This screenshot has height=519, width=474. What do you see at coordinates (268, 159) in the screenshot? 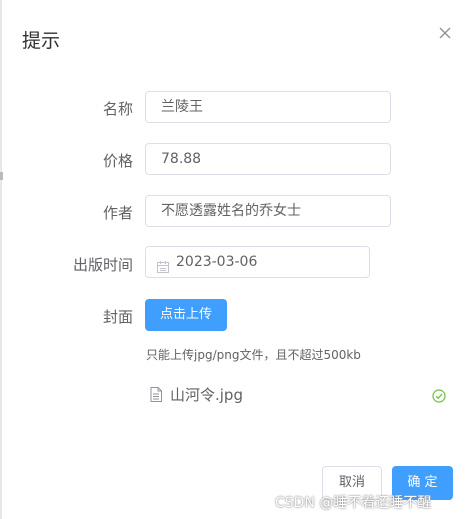
I see `price-input: 78.88` at bounding box center [268, 159].